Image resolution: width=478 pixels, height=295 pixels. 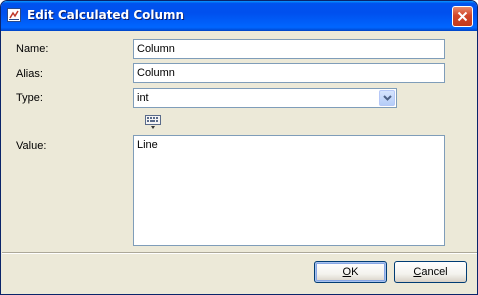 I want to click on cancel-label-rest: ancel, so click(x=434, y=272).